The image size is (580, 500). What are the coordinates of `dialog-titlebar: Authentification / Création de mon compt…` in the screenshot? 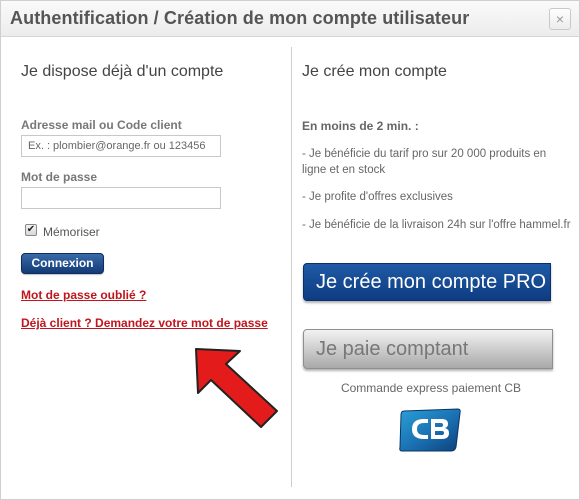 It's located at (290, 19).